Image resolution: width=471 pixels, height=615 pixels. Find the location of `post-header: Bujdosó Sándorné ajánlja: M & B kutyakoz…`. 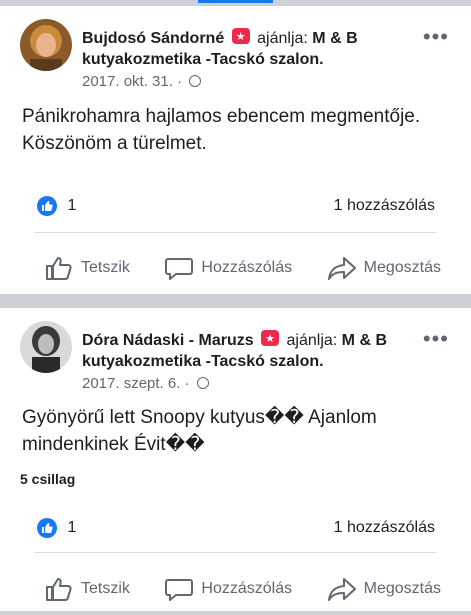

post-header: Bujdosó Sándorné ajánlja: M & B kutyakoz… is located at coordinates (235, 54).